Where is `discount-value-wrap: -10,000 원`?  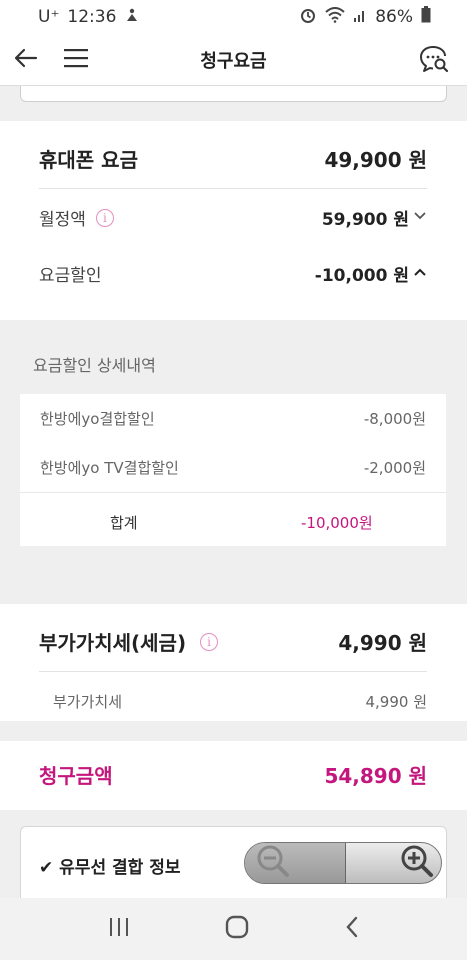
discount-value-wrap: -10,000 원 is located at coordinates (371, 273).